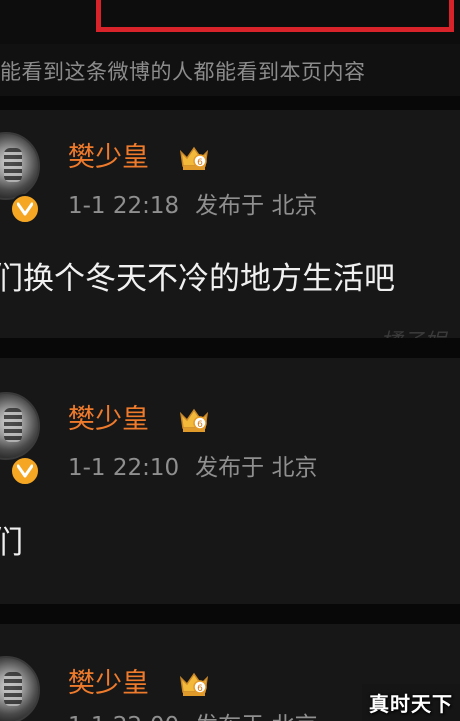 The image size is (460, 721). I want to click on post-meta: 1-1 22:00 发布于 北京, so click(192, 716).